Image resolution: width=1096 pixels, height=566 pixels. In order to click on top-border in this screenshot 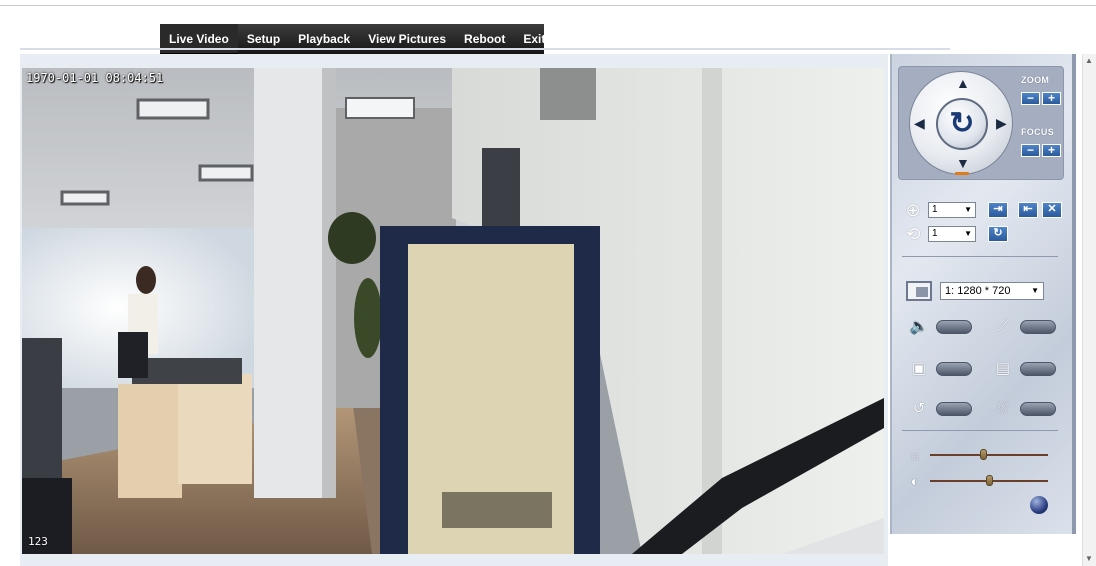, I will do `click(548, 3)`.